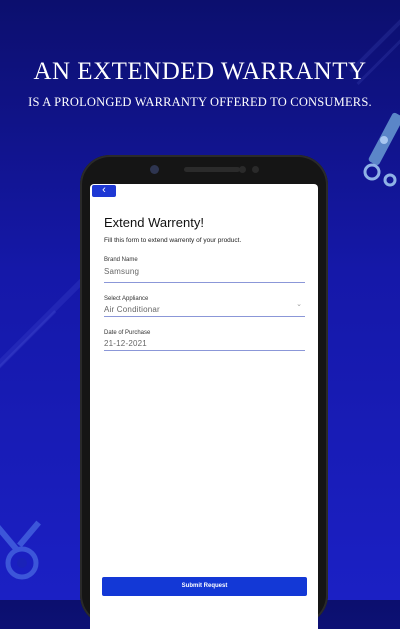 The width and height of the screenshot is (400, 629). I want to click on brand-name-underline, so click(204, 282).